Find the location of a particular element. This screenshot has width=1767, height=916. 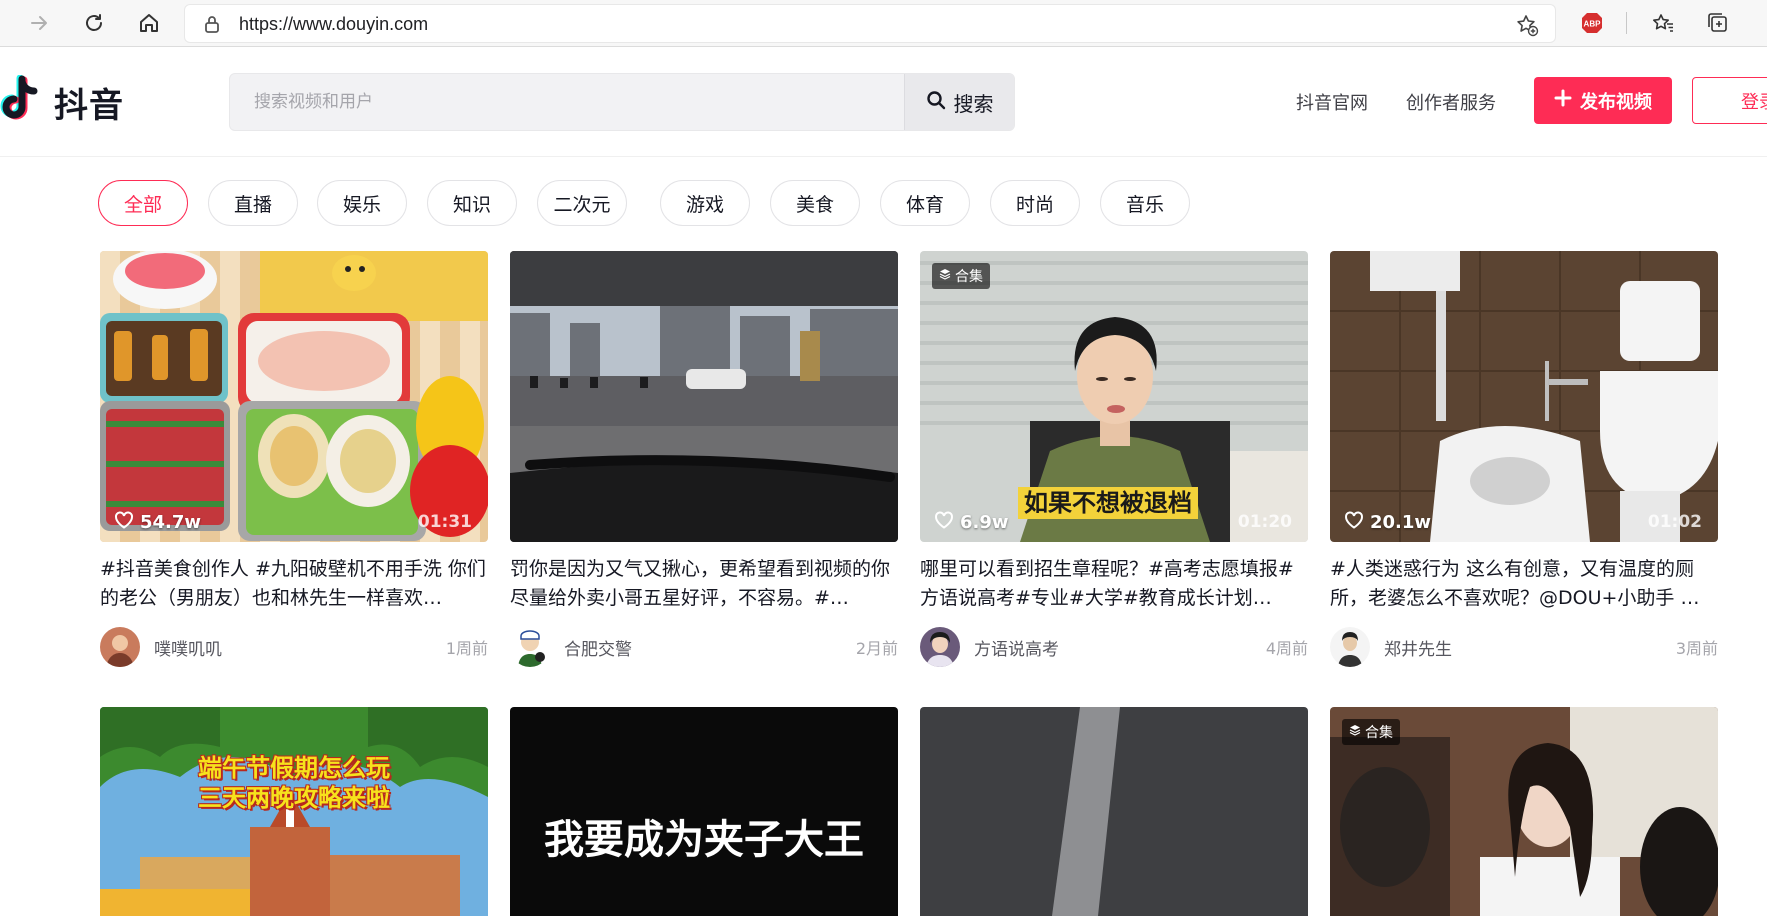

home-icon is located at coordinates (149, 23).